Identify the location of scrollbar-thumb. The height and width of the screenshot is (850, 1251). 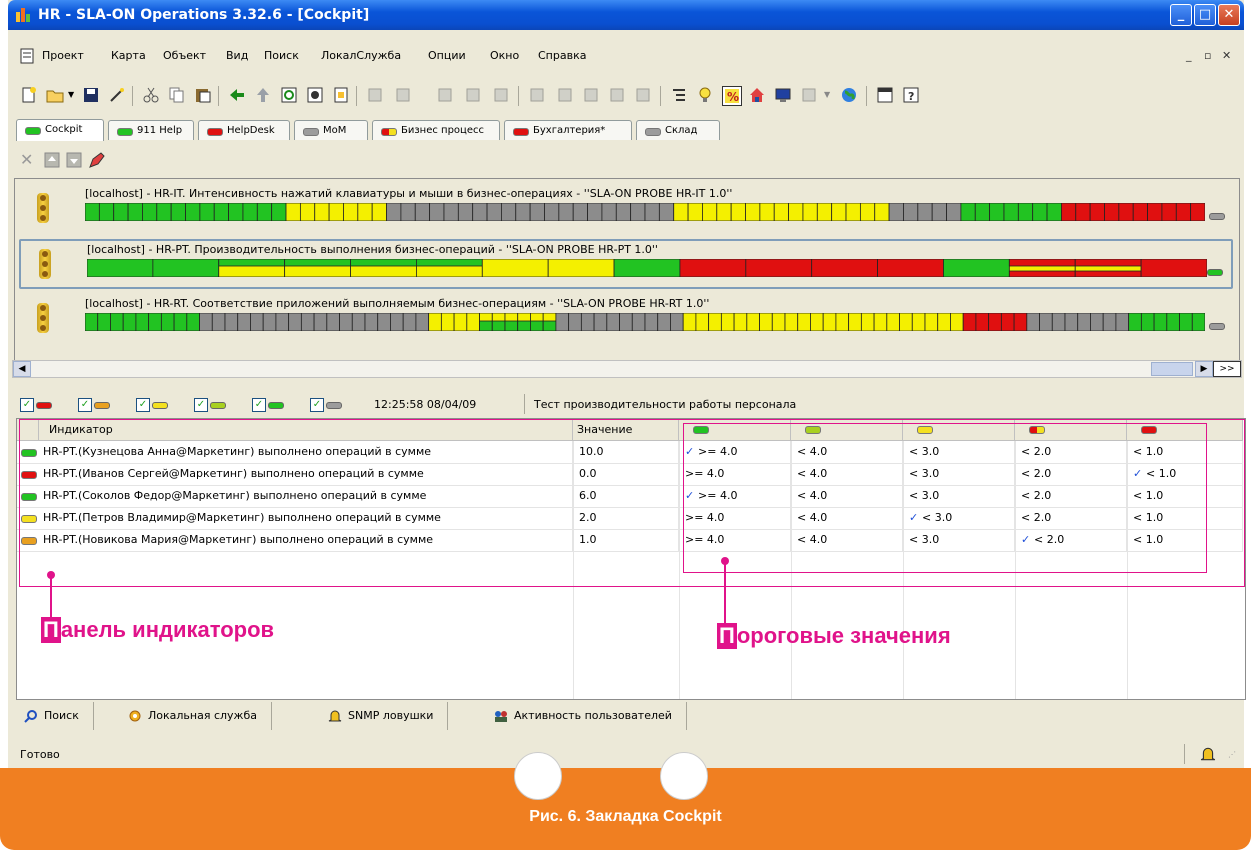
(1172, 369).